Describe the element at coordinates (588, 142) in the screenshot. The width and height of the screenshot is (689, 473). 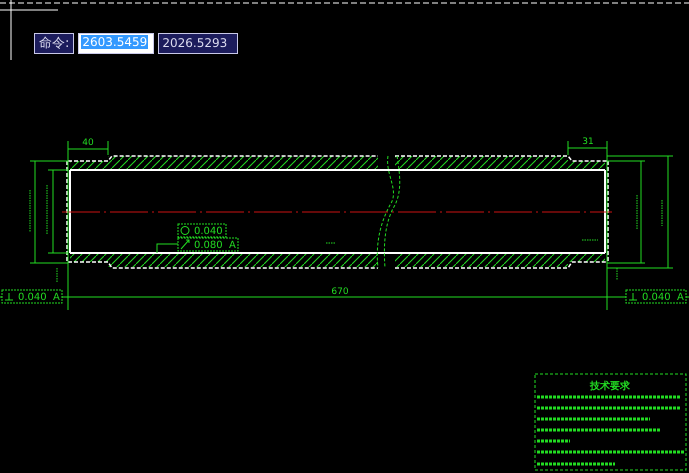
I see `dimension-text: 31` at that location.